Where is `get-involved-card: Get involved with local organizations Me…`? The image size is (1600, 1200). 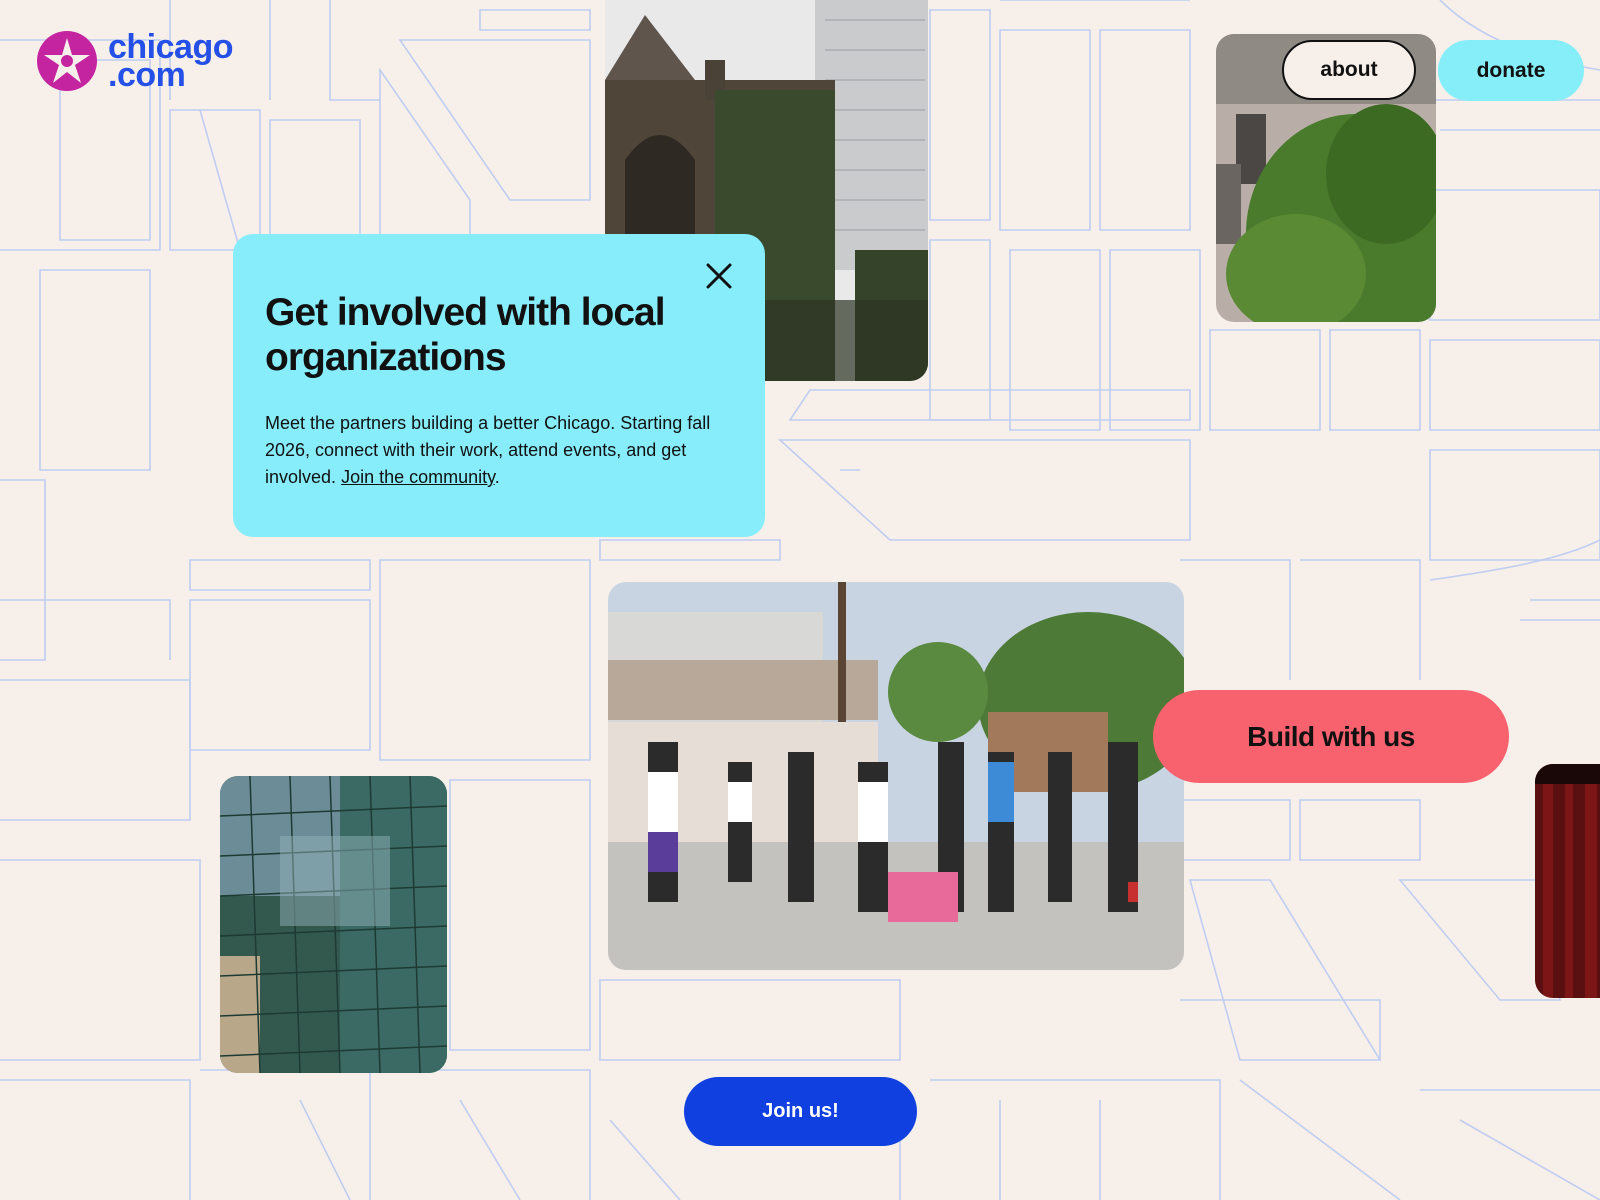 get-involved-card: Get involved with local organizations Me… is located at coordinates (499, 385).